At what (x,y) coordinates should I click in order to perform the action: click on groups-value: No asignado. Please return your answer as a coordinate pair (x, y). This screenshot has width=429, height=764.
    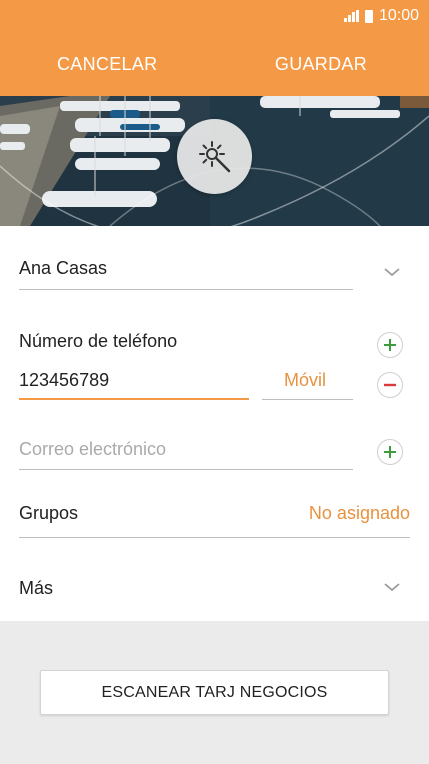
    Looking at the image, I should click on (359, 513).